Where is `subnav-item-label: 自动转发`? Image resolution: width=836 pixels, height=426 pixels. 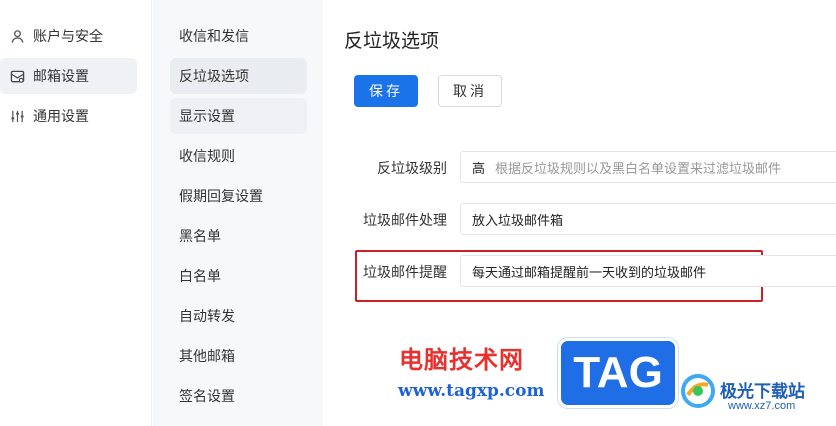
subnav-item-label: 自动转发 is located at coordinates (207, 317).